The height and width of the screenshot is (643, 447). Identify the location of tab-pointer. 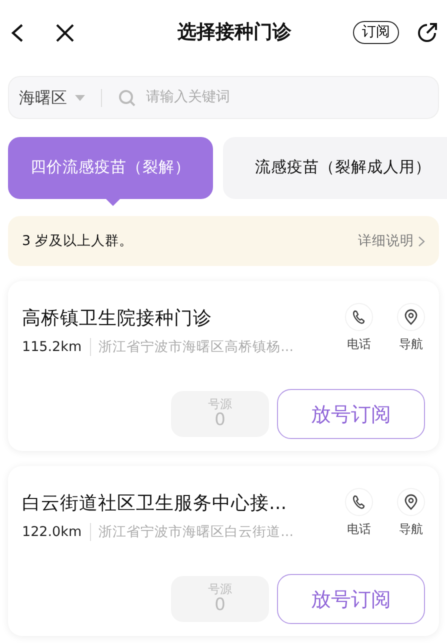
(113, 202).